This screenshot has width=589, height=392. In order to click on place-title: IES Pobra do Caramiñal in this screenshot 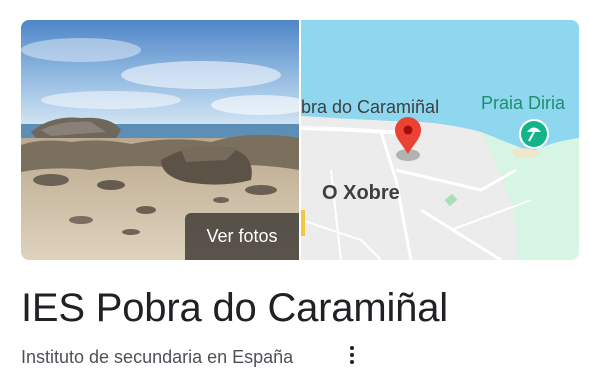, I will do `click(234, 308)`.